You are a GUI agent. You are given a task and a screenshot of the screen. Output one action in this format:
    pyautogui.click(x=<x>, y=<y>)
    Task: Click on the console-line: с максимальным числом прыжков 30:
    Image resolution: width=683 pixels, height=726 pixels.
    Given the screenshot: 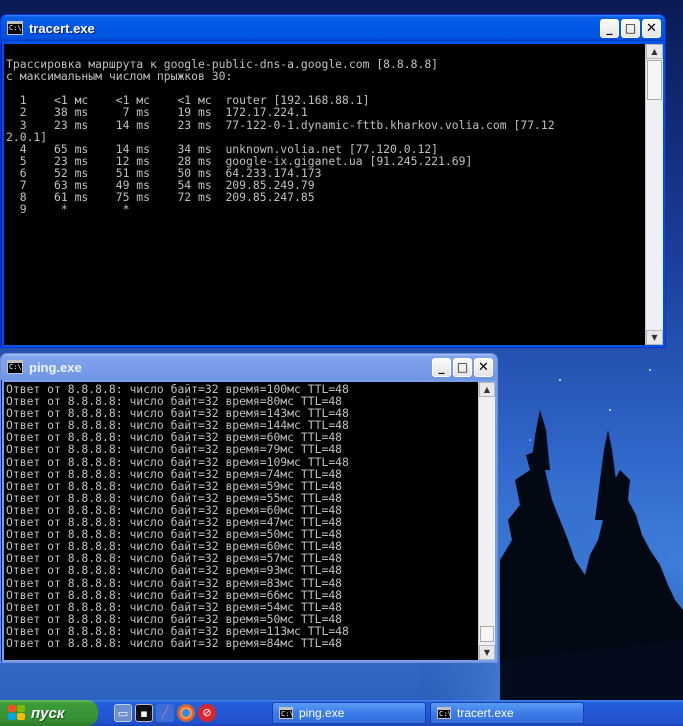 What is the action you would take?
    pyautogui.click(x=119, y=76)
    